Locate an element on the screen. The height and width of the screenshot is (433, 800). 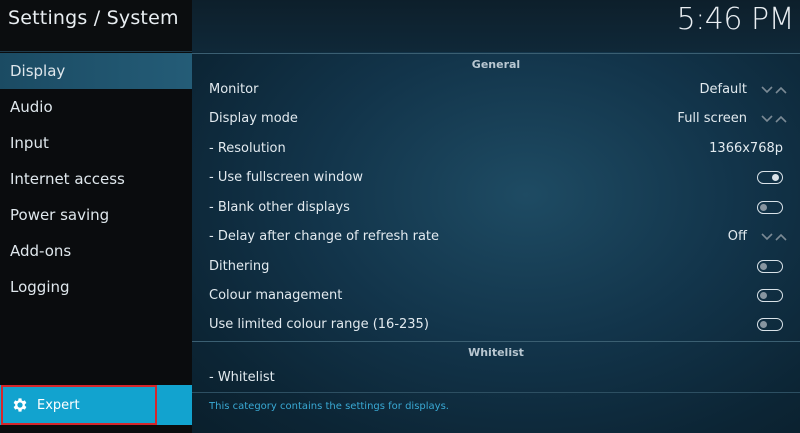
setting-row-delay-refresh-rate: - Delay after change of refresh rate Off is located at coordinates (496, 236).